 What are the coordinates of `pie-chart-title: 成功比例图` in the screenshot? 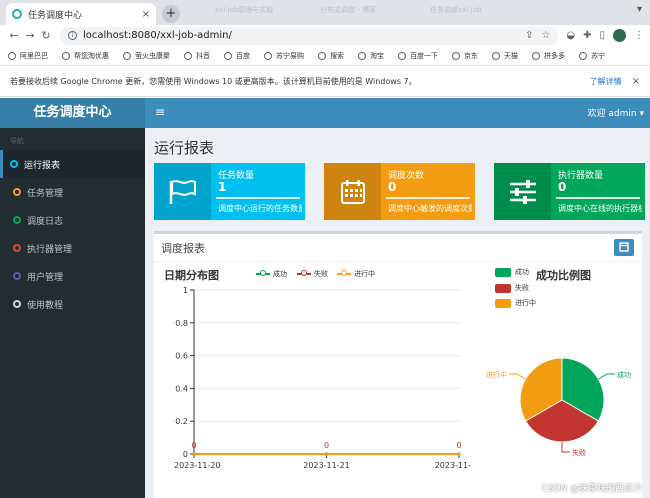 It's located at (563, 275).